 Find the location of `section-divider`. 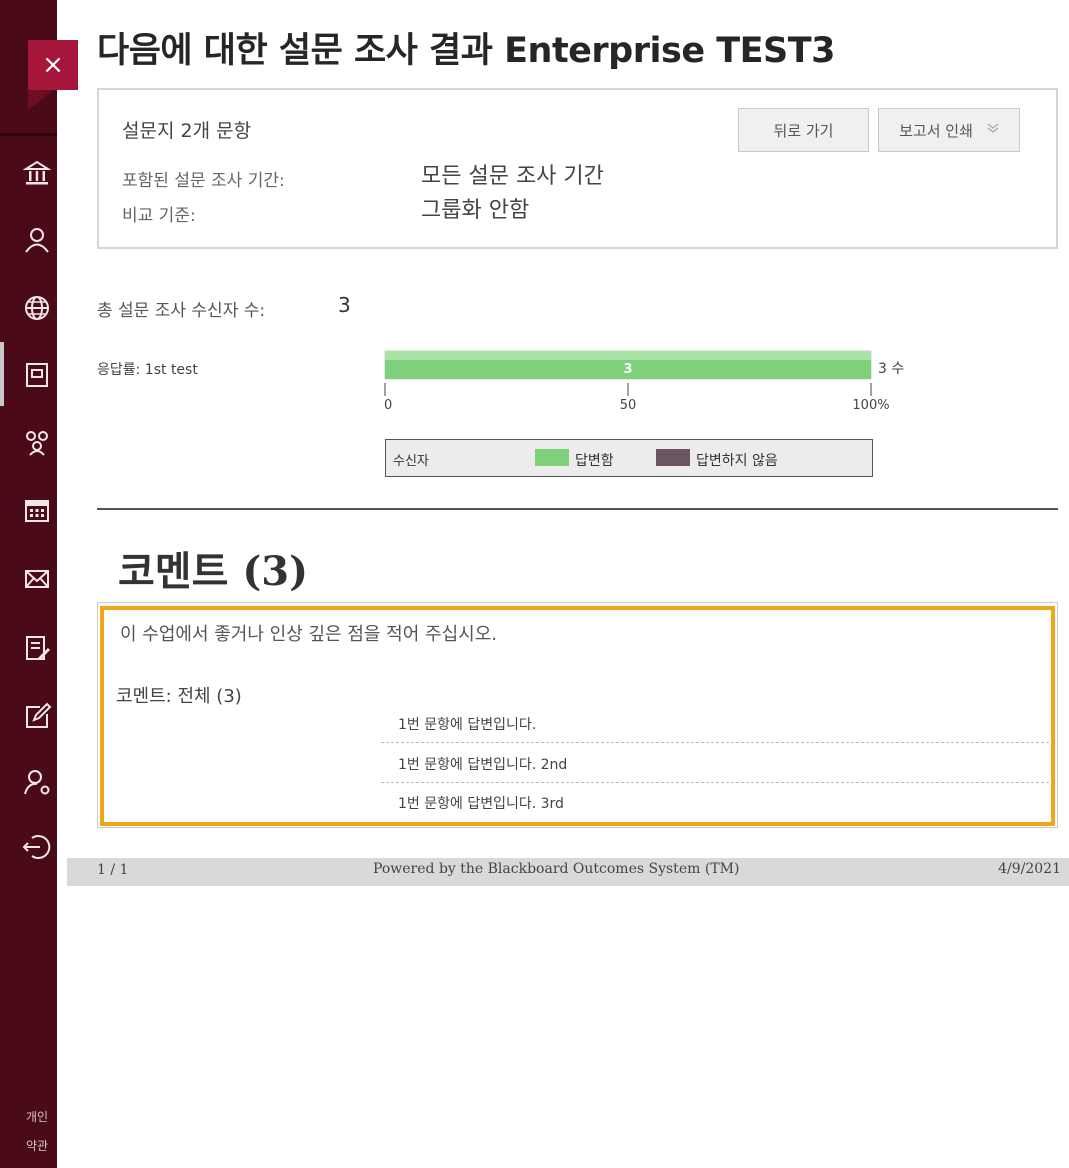

section-divider is located at coordinates (577, 509).